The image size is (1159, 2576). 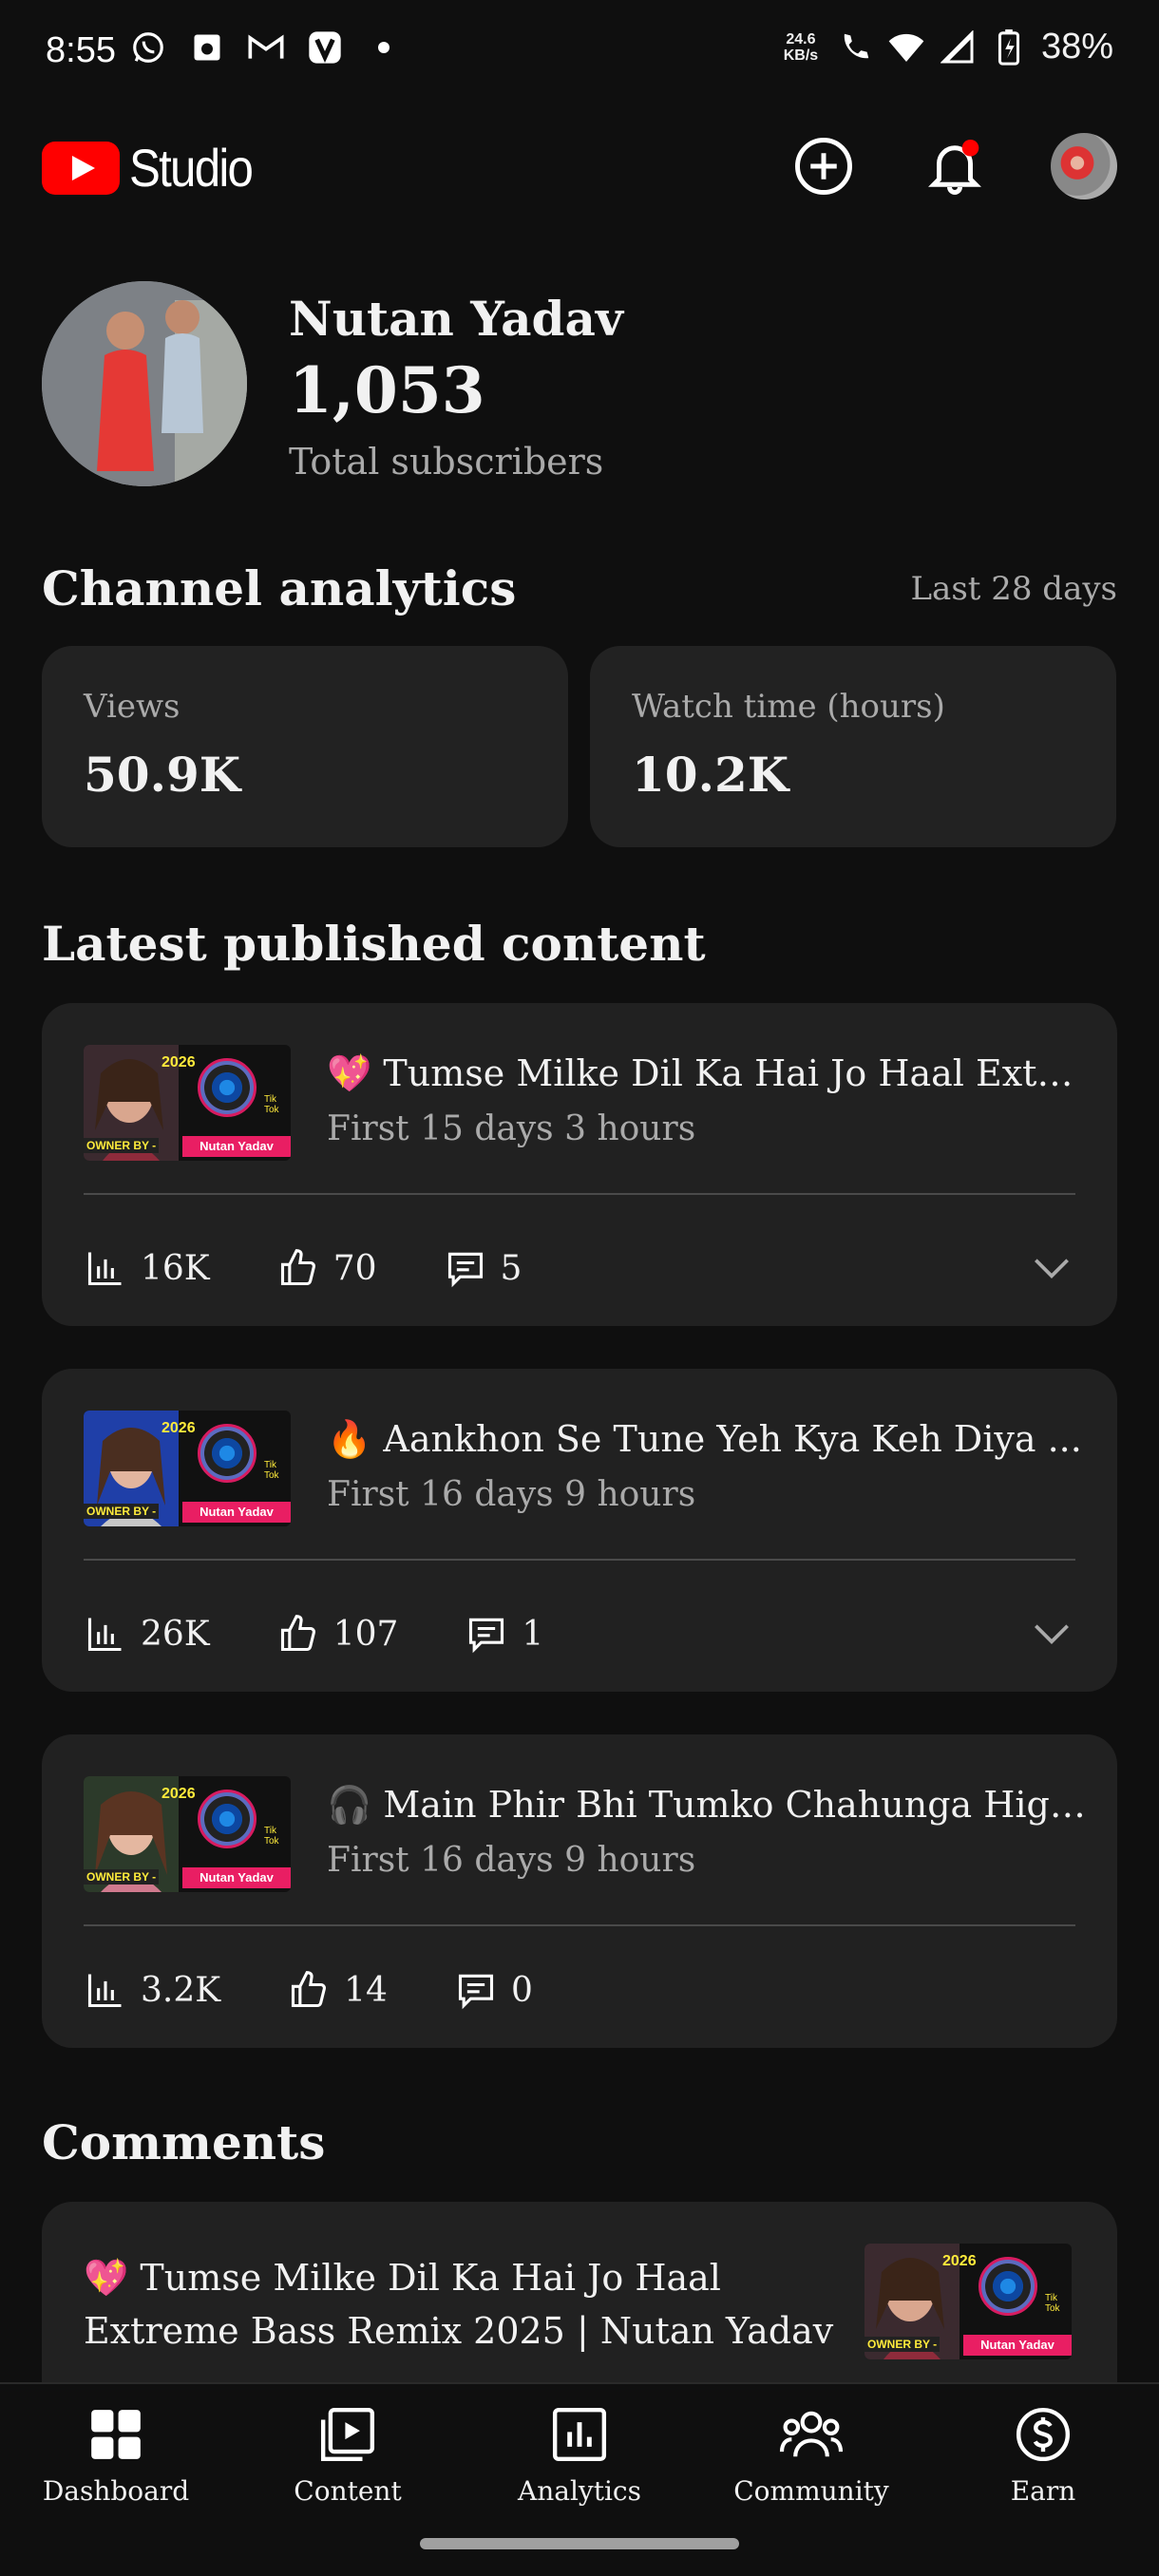 I want to click on app-header: Studio, so click(x=579, y=166).